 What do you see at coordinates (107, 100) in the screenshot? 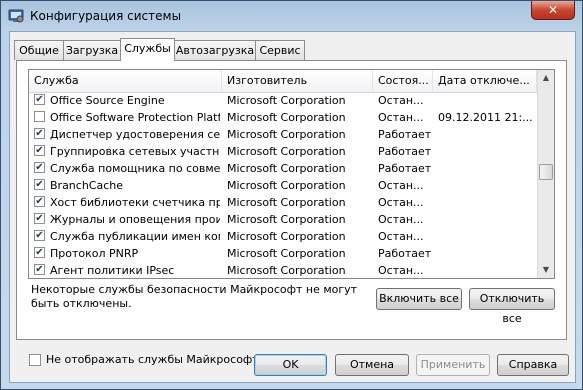
I see `service-name: Office Source Engine` at bounding box center [107, 100].